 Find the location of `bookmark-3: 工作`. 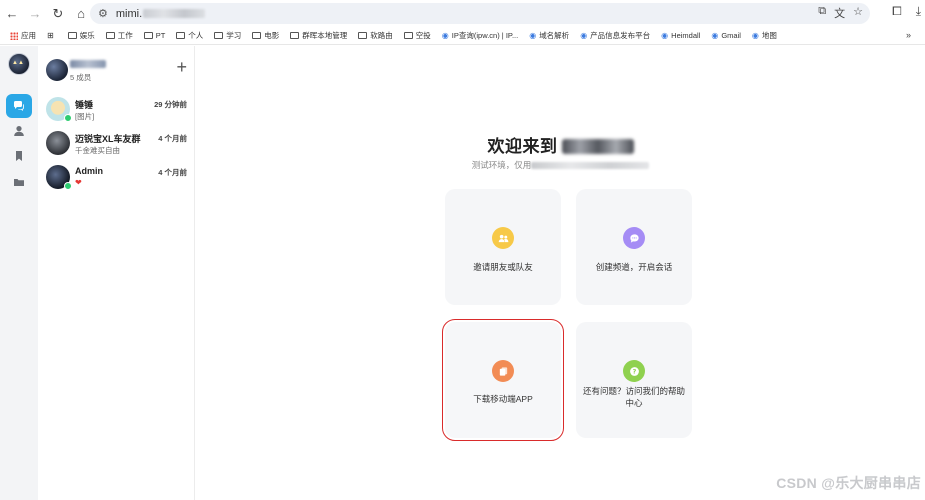

bookmark-3: 工作 is located at coordinates (119, 35).